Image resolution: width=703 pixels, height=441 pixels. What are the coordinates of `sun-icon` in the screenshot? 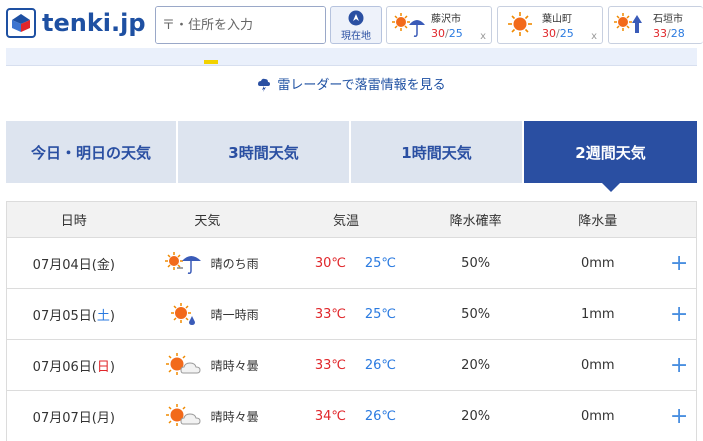 It's located at (520, 24).